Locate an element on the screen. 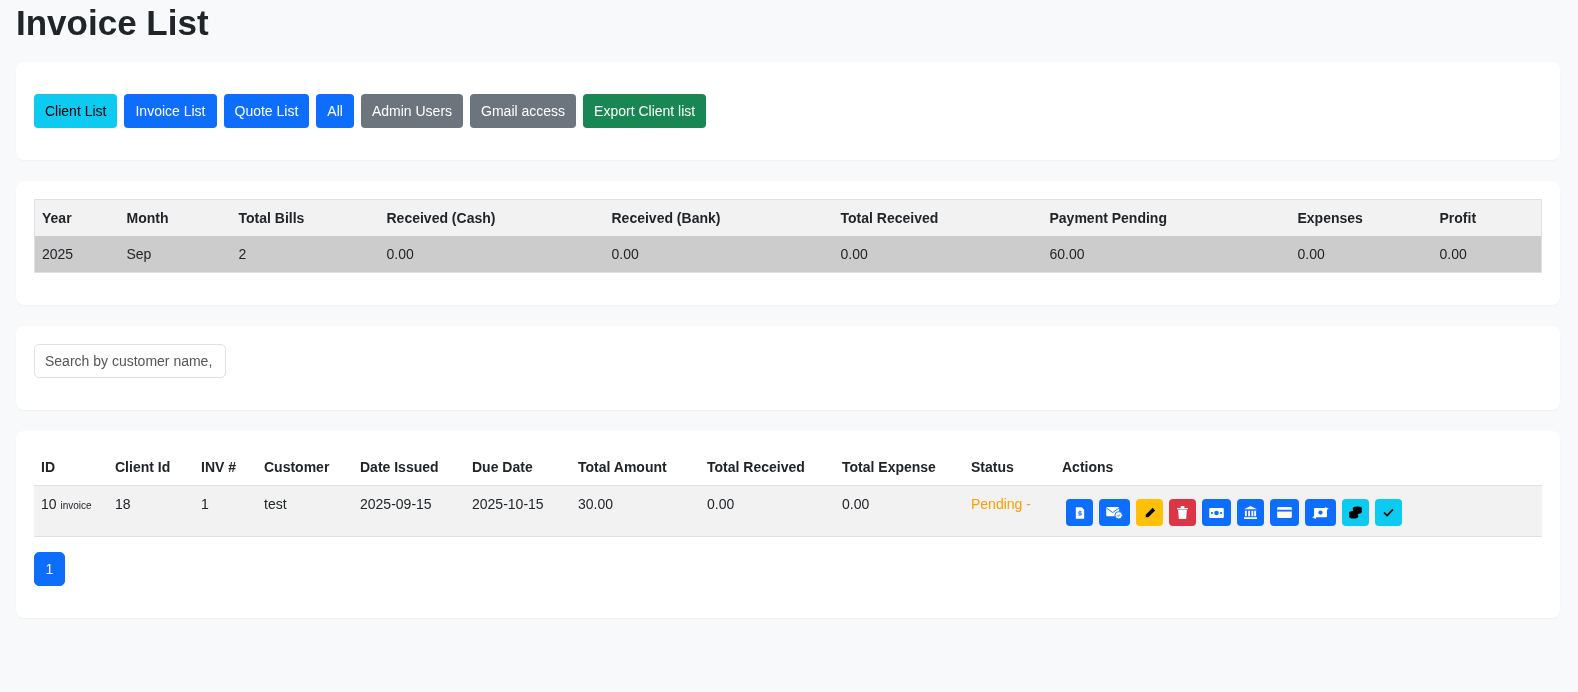 The height and width of the screenshot is (692, 1578). nav-button: Gmail access is located at coordinates (523, 111).